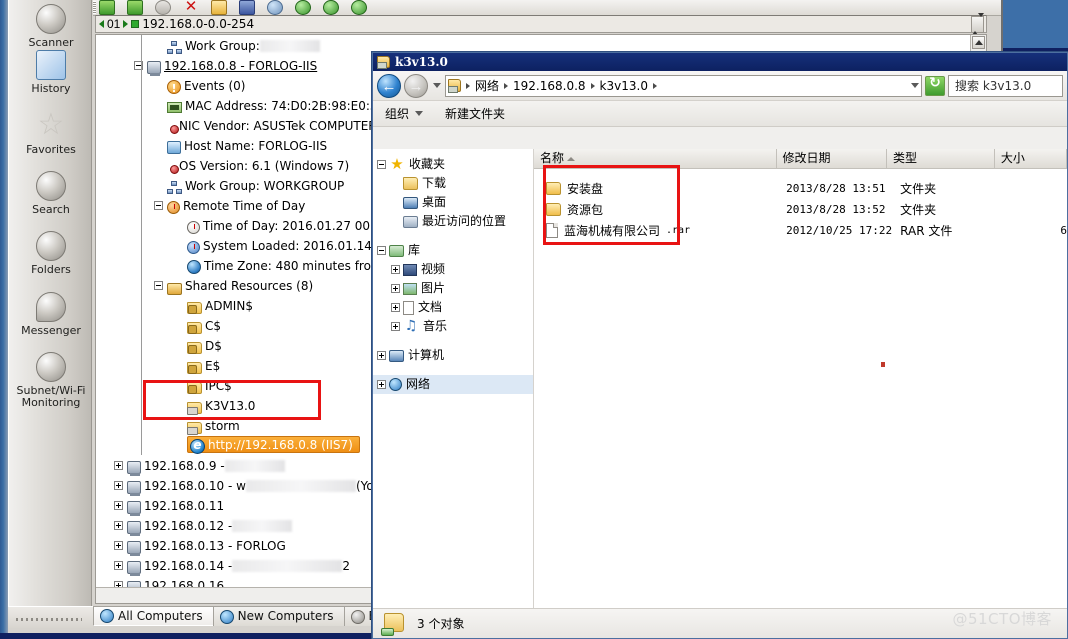 Image resolution: width=1068 pixels, height=639 pixels. What do you see at coordinates (51, 191) in the screenshot?
I see `sidebar-item-search: Search` at bounding box center [51, 191].